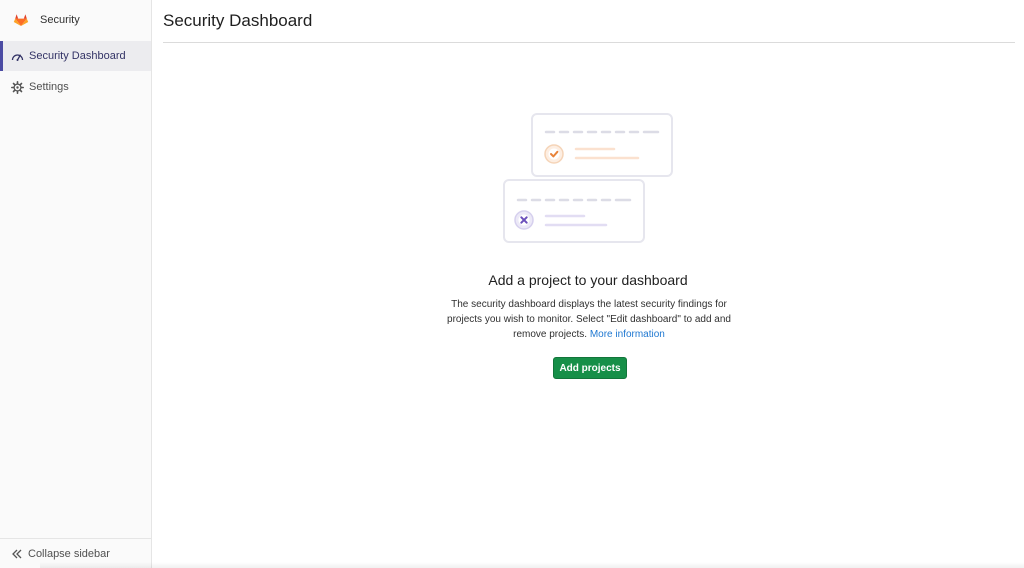 The width and height of the screenshot is (1024, 568). What do you see at coordinates (60, 20) in the screenshot?
I see `sidebar-title: Security` at bounding box center [60, 20].